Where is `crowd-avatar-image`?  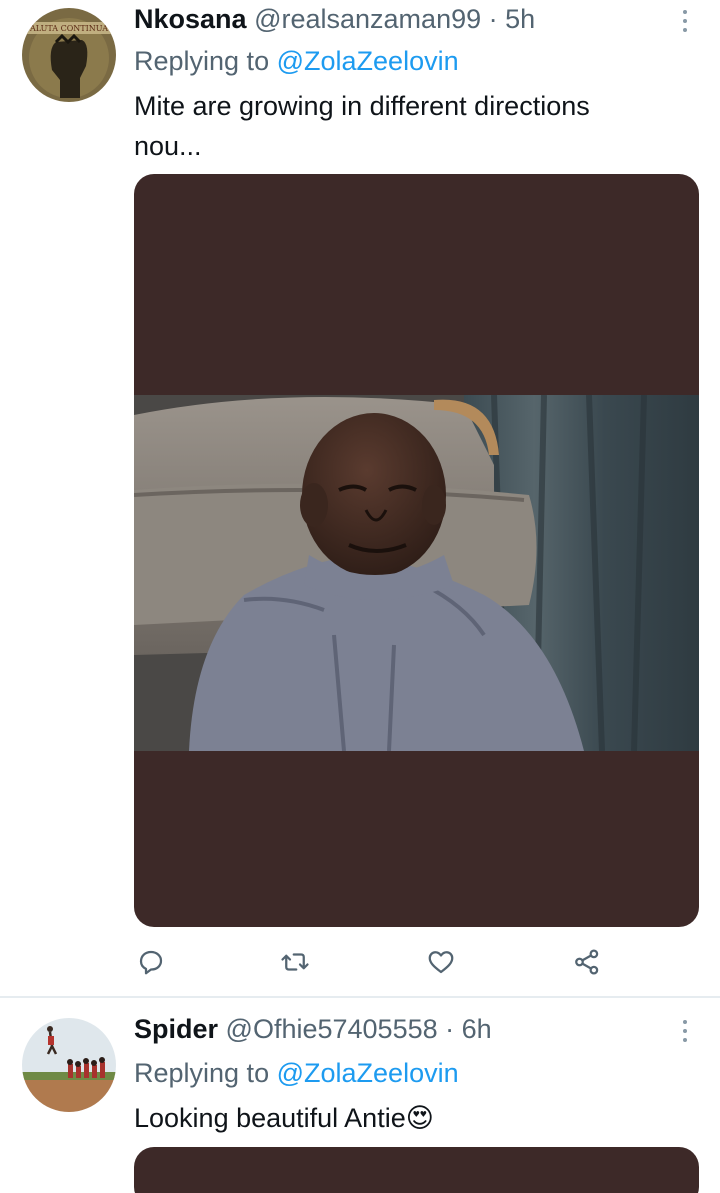 crowd-avatar-image is located at coordinates (69, 1065).